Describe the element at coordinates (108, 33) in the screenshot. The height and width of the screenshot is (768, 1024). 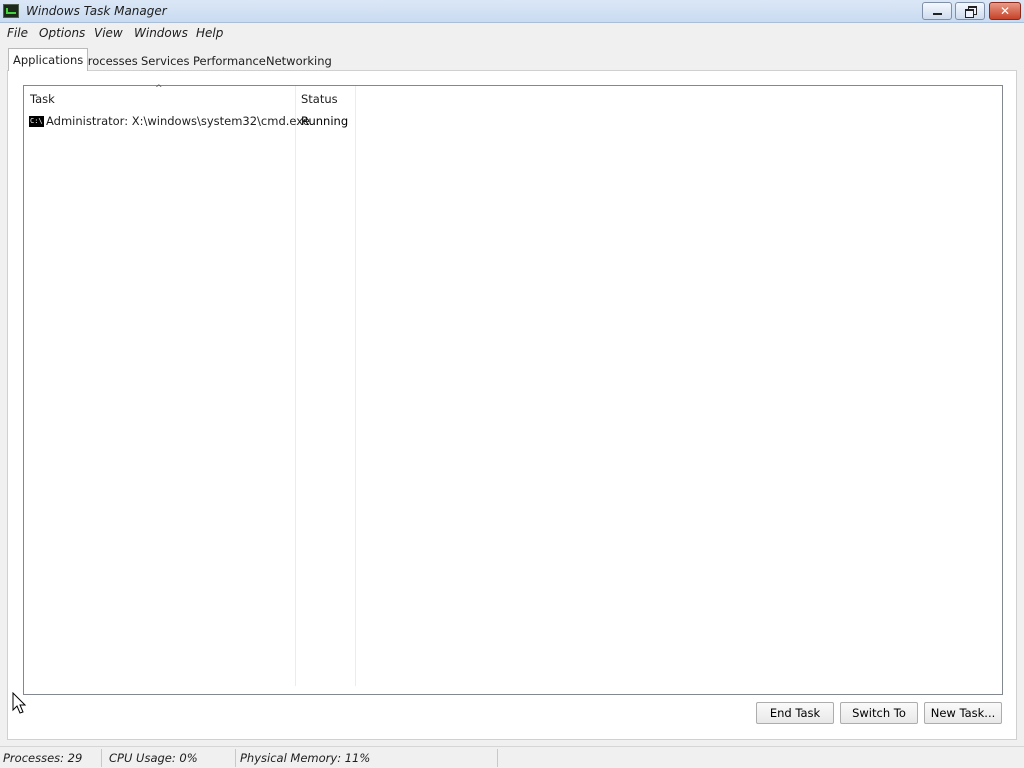
I see `menu-view: View` at that location.